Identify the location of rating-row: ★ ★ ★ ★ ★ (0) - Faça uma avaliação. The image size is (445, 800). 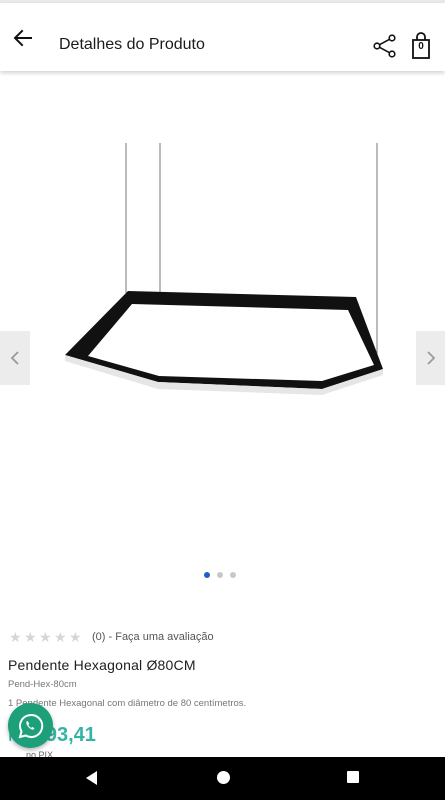
(111, 637).